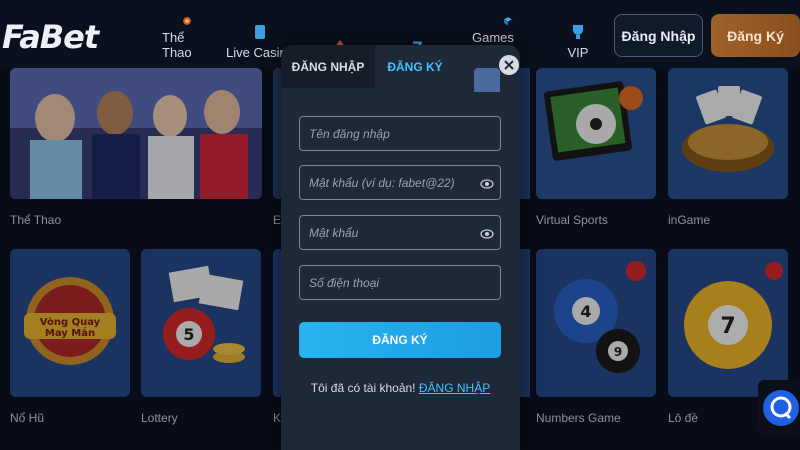 This screenshot has height=450, width=800. What do you see at coordinates (400, 340) in the screenshot?
I see `submit-register-button: ĐĂNG KÝ` at bounding box center [400, 340].